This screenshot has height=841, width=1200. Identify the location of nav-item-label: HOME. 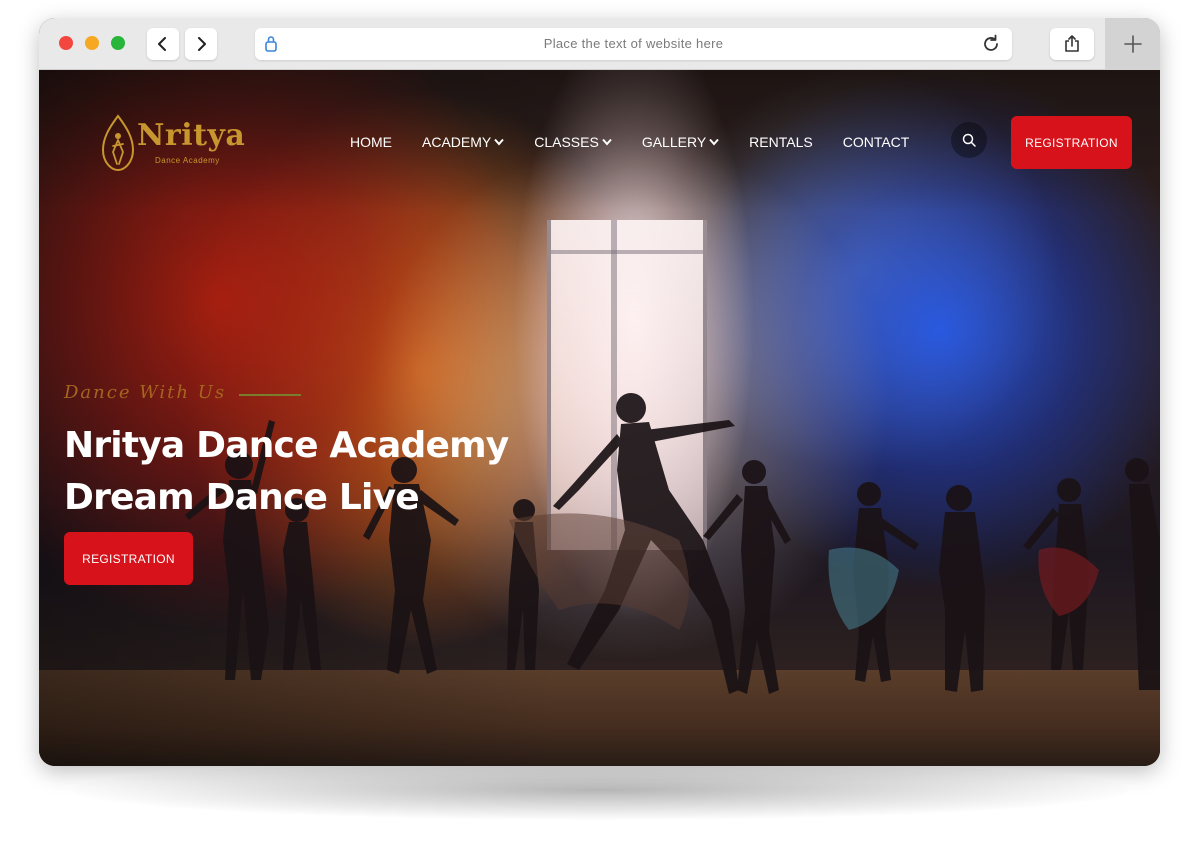
(371, 142).